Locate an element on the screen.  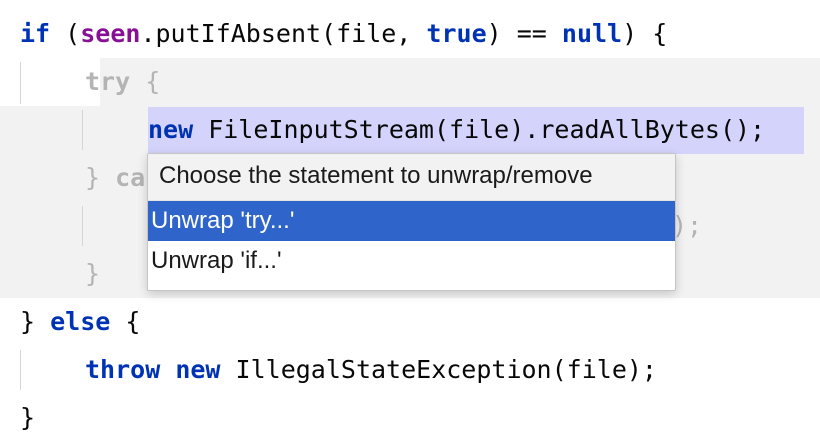
keyword-catch-partial: ca is located at coordinates (130, 177).